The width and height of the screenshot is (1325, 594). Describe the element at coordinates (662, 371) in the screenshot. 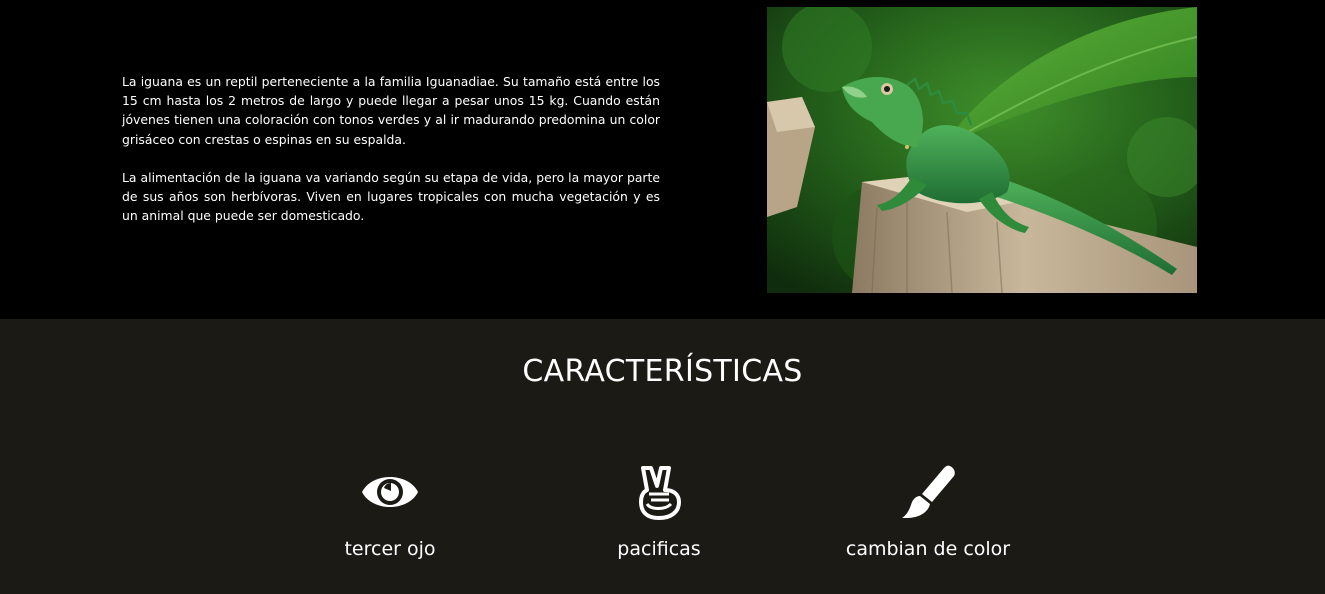

I see `section-title: CARACTERÍSTICAS` at that location.